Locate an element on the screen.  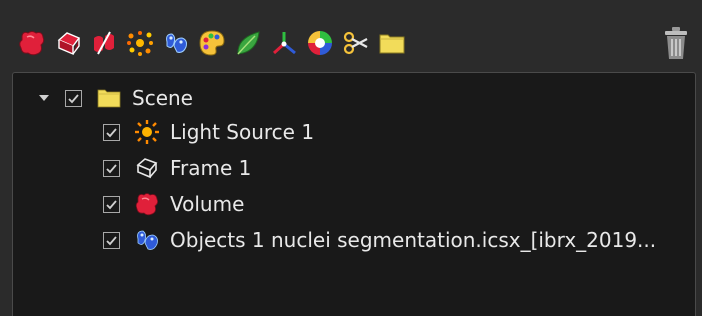
volume-tool-button is located at coordinates (32, 43).